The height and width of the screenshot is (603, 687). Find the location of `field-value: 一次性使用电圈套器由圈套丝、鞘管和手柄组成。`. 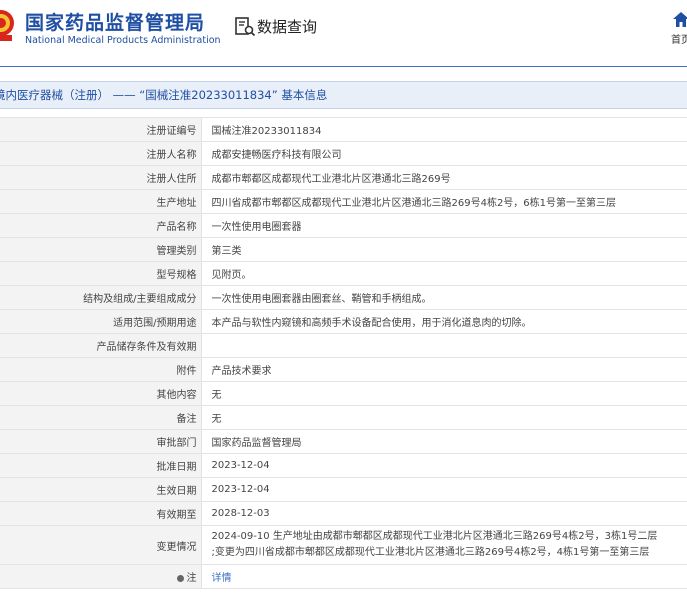

field-value: 一次性使用电圈套器由圈套丝、鞘管和手柄组成。 is located at coordinates (444, 297).